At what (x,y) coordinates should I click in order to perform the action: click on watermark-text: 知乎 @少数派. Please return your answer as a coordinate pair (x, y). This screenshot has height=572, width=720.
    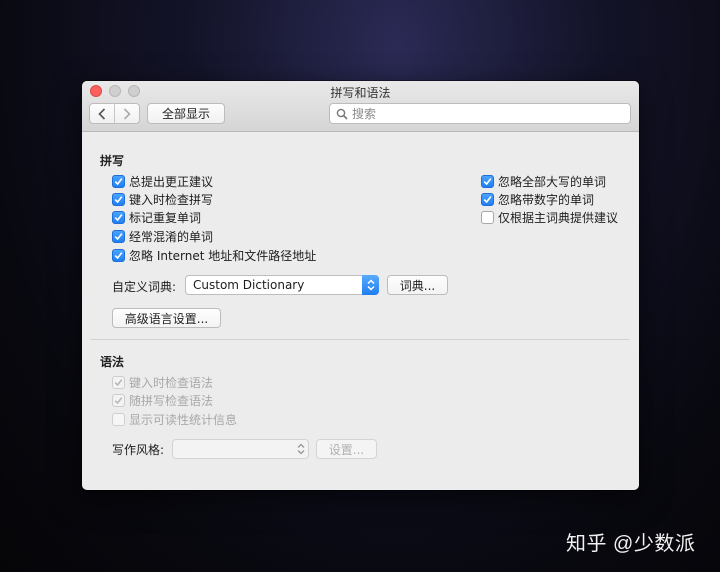
    Looking at the image, I should click on (631, 544).